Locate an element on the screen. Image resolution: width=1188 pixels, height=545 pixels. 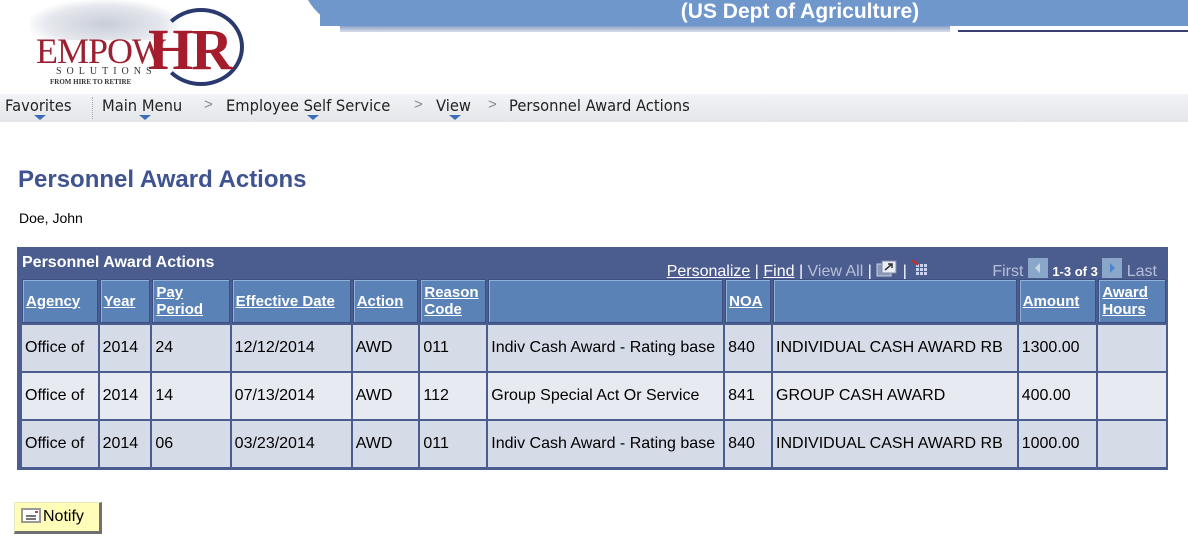
empowhr-logo: EMPOW HR SOLUTIONS FROM HIRE TO RETIRE is located at coordinates (135, 46).